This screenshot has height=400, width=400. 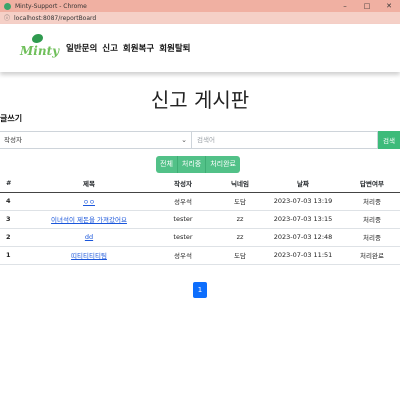 I want to click on header-author: 작성자, so click(x=183, y=183).